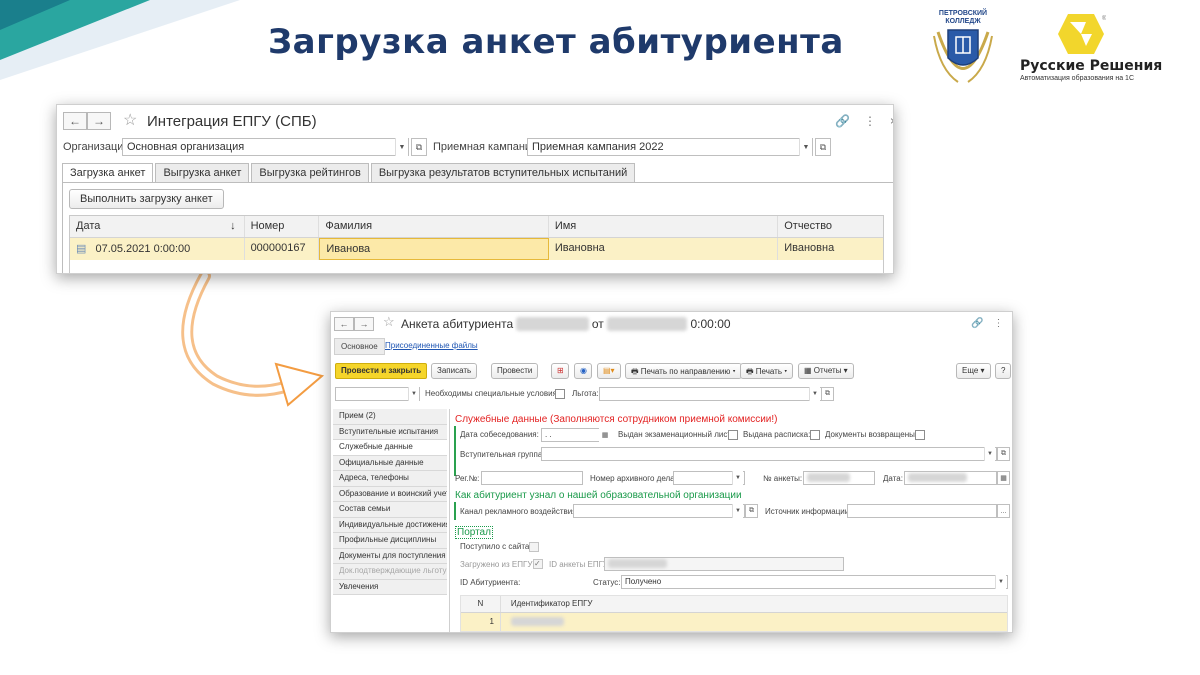 This screenshot has width=1200, height=675. Describe the element at coordinates (560, 394) in the screenshot. I see `special-conditions-checkbox` at that location.